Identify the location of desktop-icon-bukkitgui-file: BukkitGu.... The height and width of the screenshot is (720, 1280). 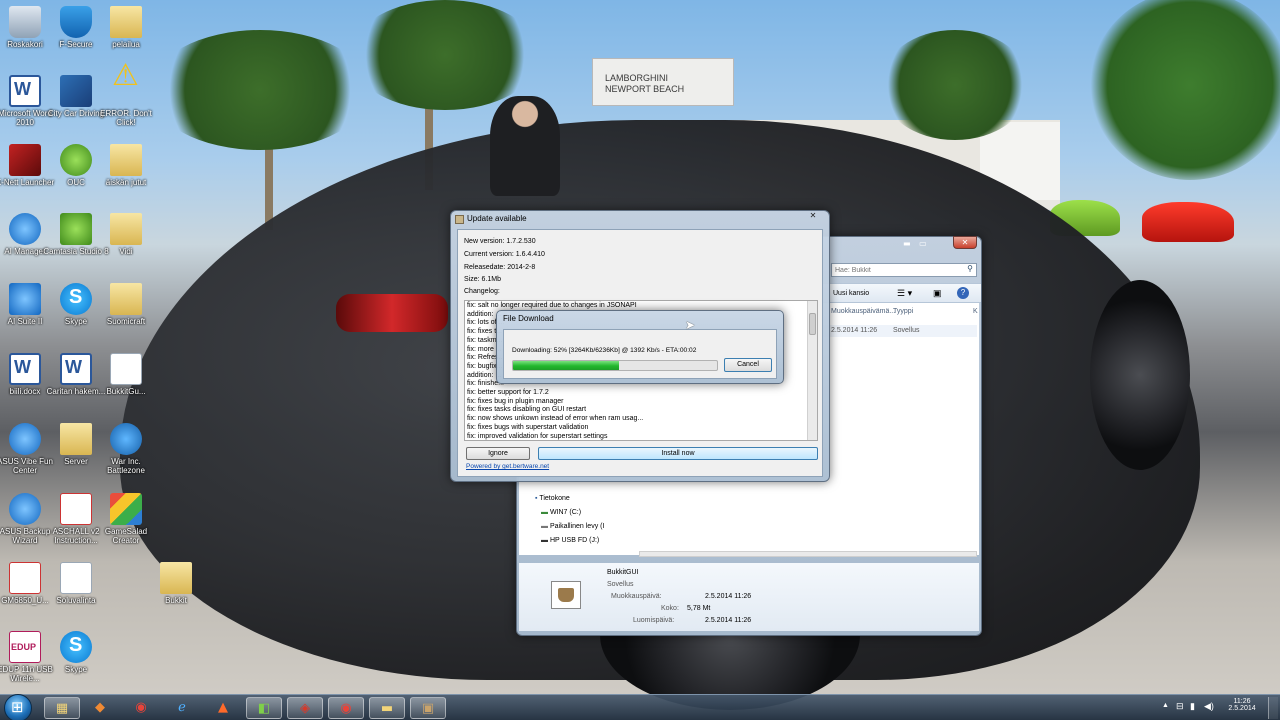
(126, 374).